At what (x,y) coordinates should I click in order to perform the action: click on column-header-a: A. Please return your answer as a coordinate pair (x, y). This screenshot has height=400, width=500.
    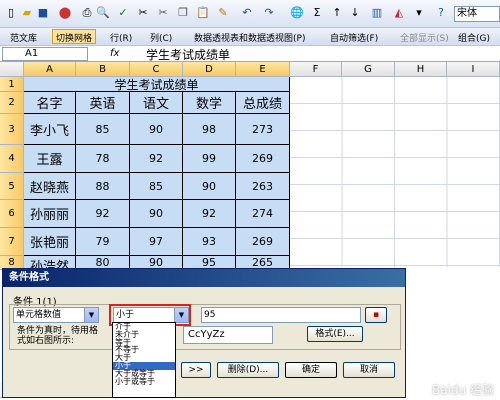
    Looking at the image, I should click on (50, 69).